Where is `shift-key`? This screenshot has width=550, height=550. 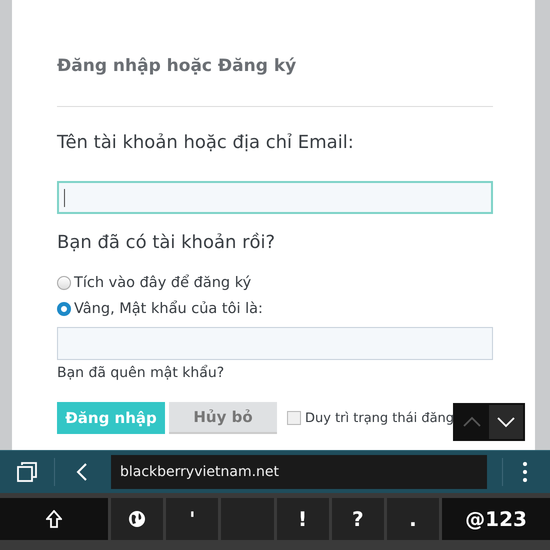
shift-key is located at coordinates (54, 519).